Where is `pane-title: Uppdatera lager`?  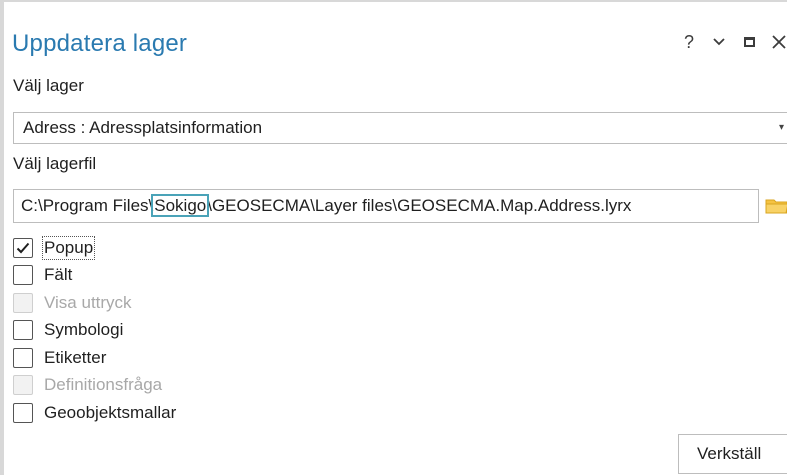 pane-title: Uppdatera lager is located at coordinates (100, 43).